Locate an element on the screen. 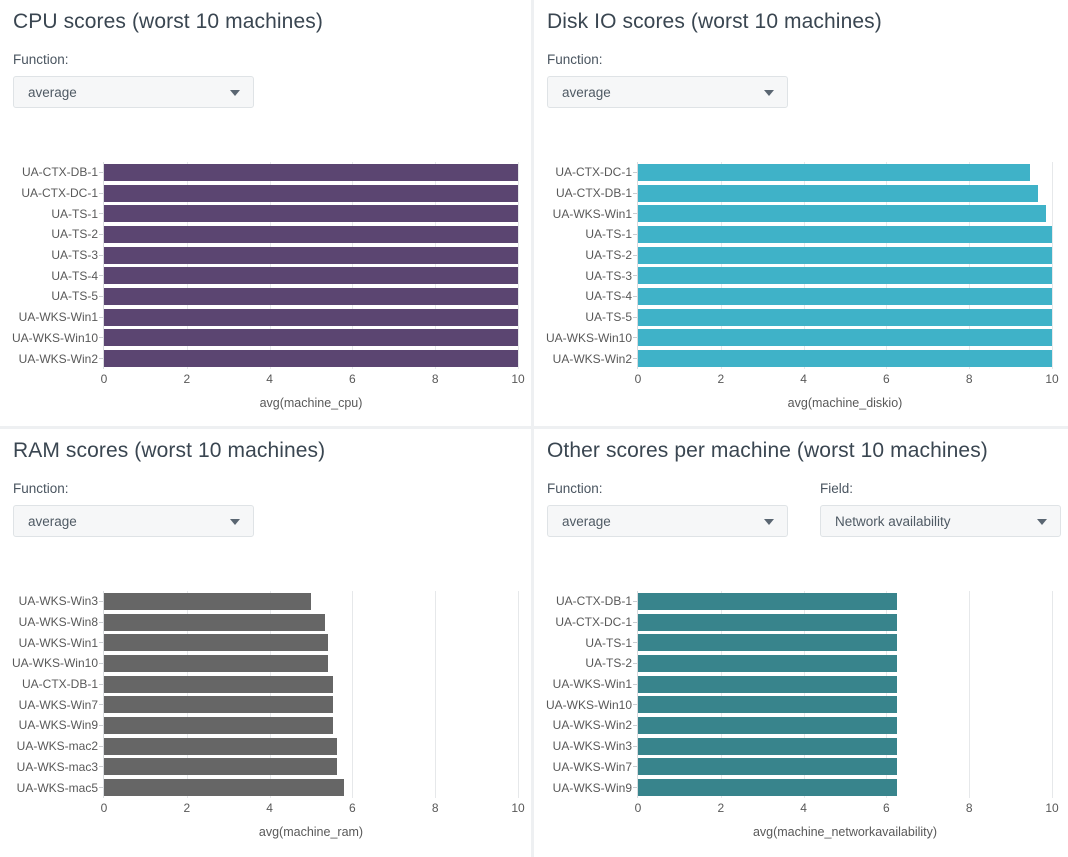 This screenshot has width=1068, height=857. y-axis-label: UA-TS-3 is located at coordinates (590, 275).